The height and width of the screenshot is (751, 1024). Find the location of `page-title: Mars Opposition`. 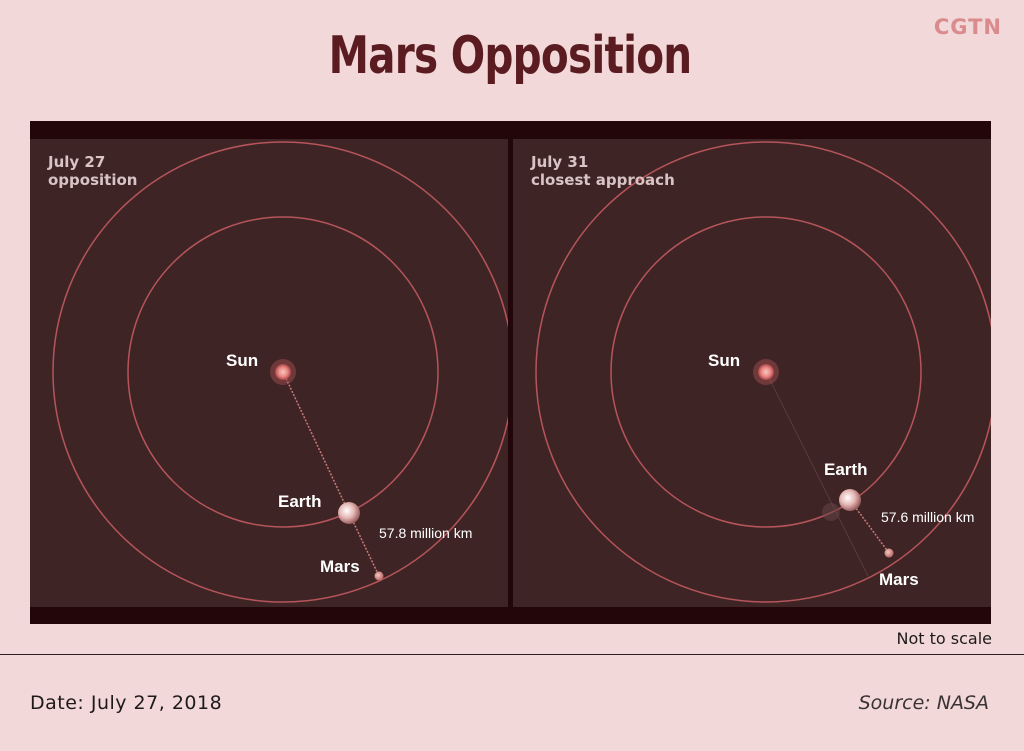

page-title: Mars Opposition is located at coordinates (510, 56).